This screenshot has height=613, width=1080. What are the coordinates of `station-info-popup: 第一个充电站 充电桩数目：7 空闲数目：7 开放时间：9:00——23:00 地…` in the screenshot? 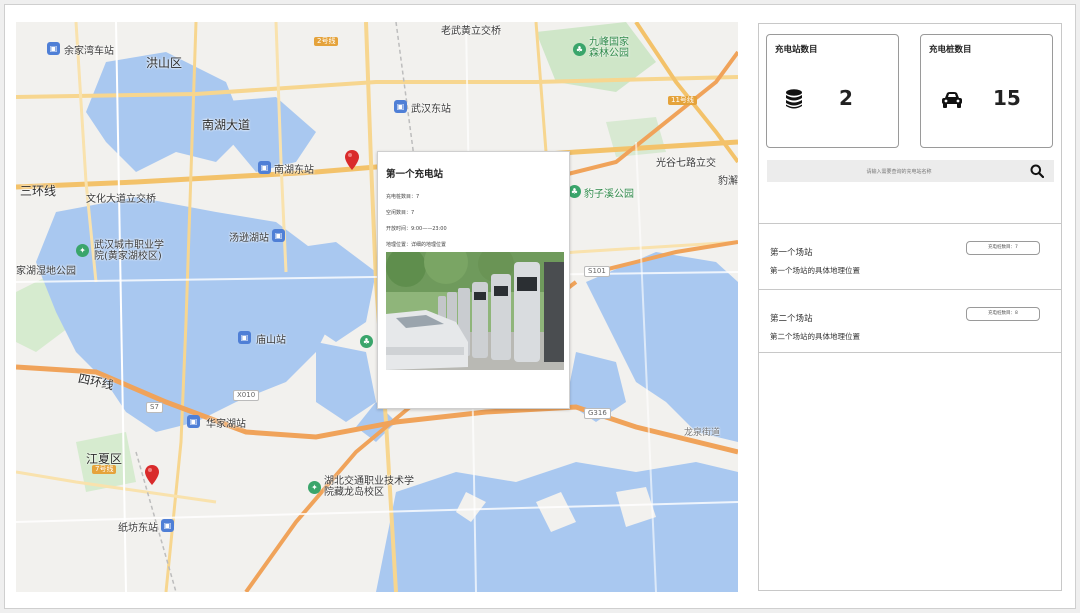 It's located at (473, 280).